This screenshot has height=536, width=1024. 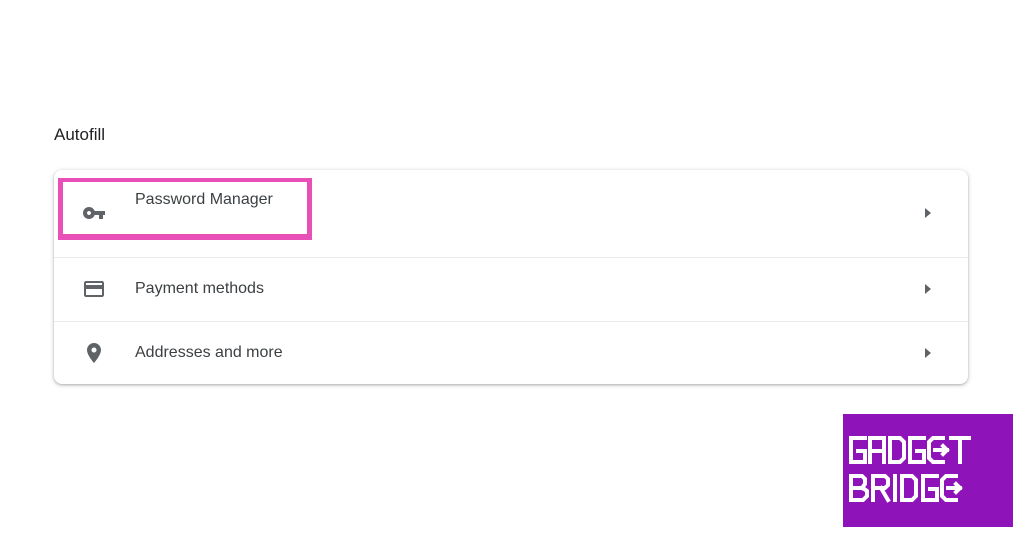 I want to click on password-manager-label: Password Manager, so click(x=204, y=199).